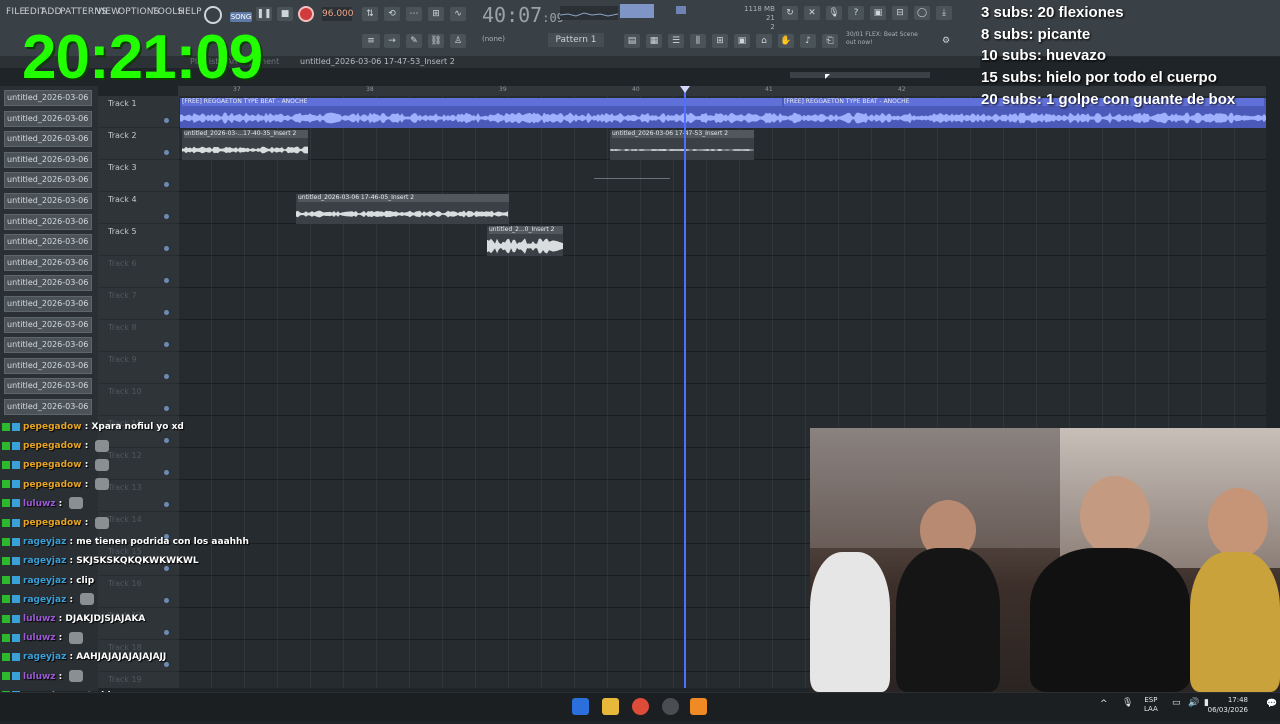 This screenshot has width=1280, height=724. What do you see at coordinates (685, 387) in the screenshot?
I see `playhead` at bounding box center [685, 387].